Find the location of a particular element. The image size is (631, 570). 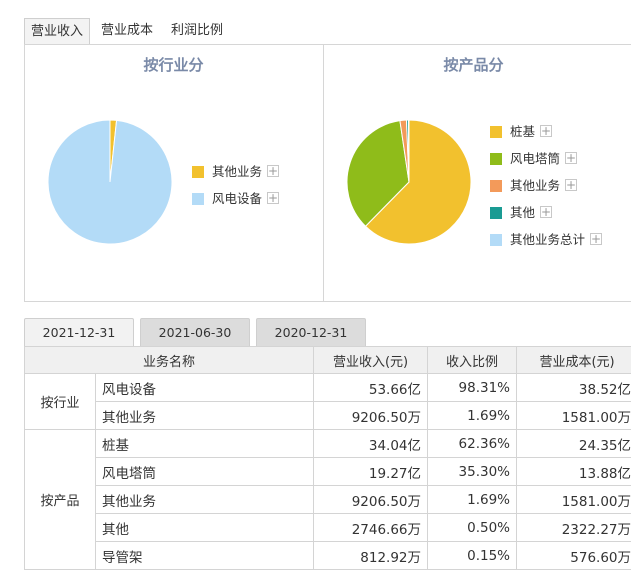

legend-label: 其他 is located at coordinates (522, 213).